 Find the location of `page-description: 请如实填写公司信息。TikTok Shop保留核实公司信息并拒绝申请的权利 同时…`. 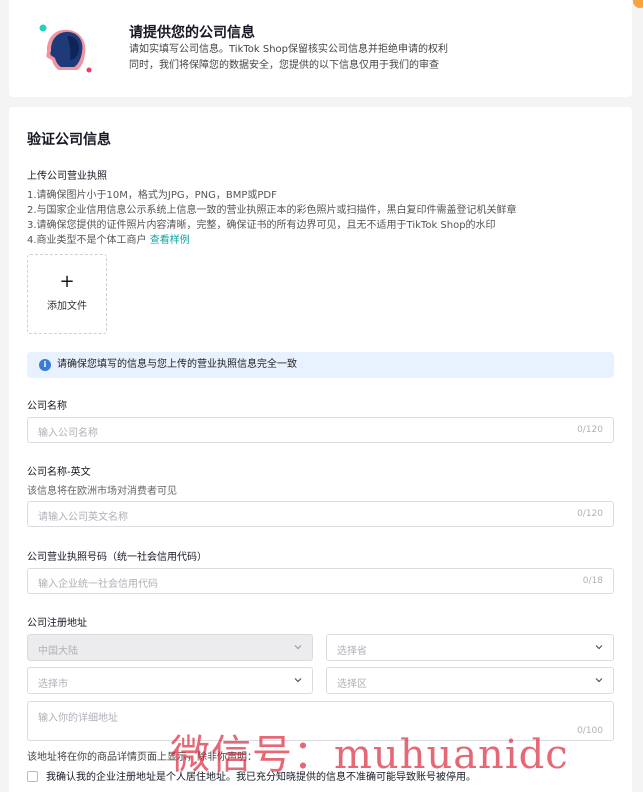

page-description: 请如实填写公司信息。TikTok Shop保留核实公司信息并拒绝申请的权利 同时… is located at coordinates (288, 58).